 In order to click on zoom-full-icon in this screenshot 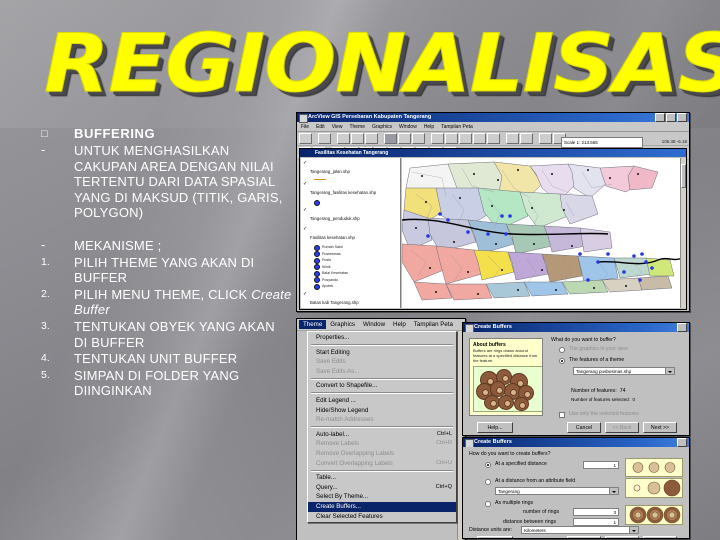, I will do `click(418, 138)`.